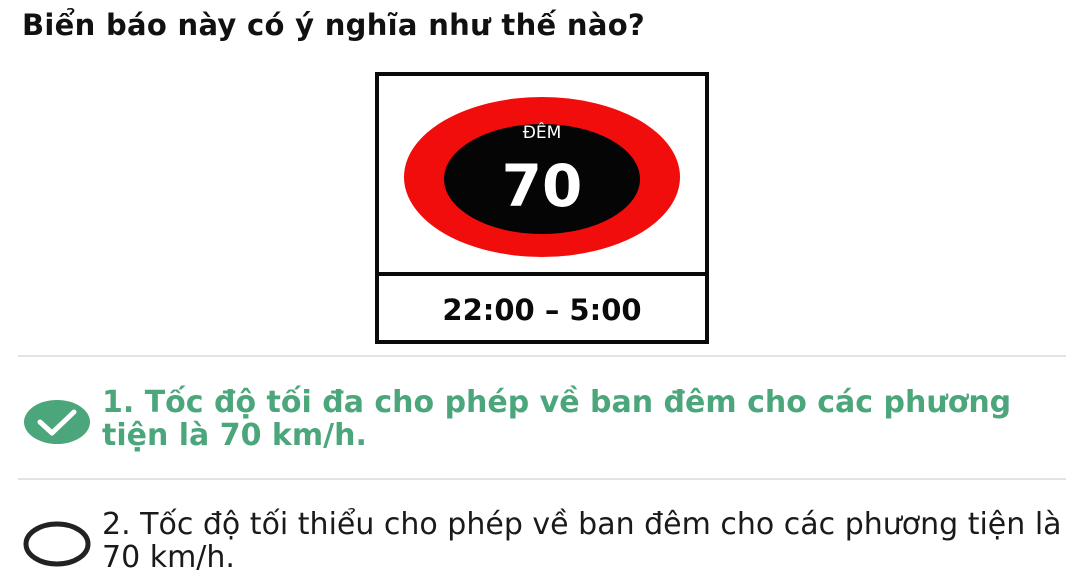  I want to click on sign-time-range: 22:00 – 5:00, so click(541, 310).